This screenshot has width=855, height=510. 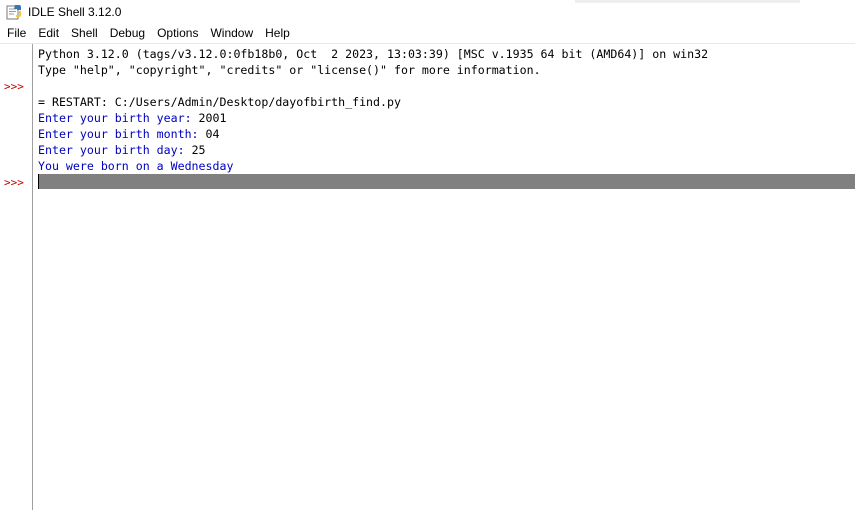 What do you see at coordinates (38, 181) in the screenshot?
I see `text-cursor` at bounding box center [38, 181].